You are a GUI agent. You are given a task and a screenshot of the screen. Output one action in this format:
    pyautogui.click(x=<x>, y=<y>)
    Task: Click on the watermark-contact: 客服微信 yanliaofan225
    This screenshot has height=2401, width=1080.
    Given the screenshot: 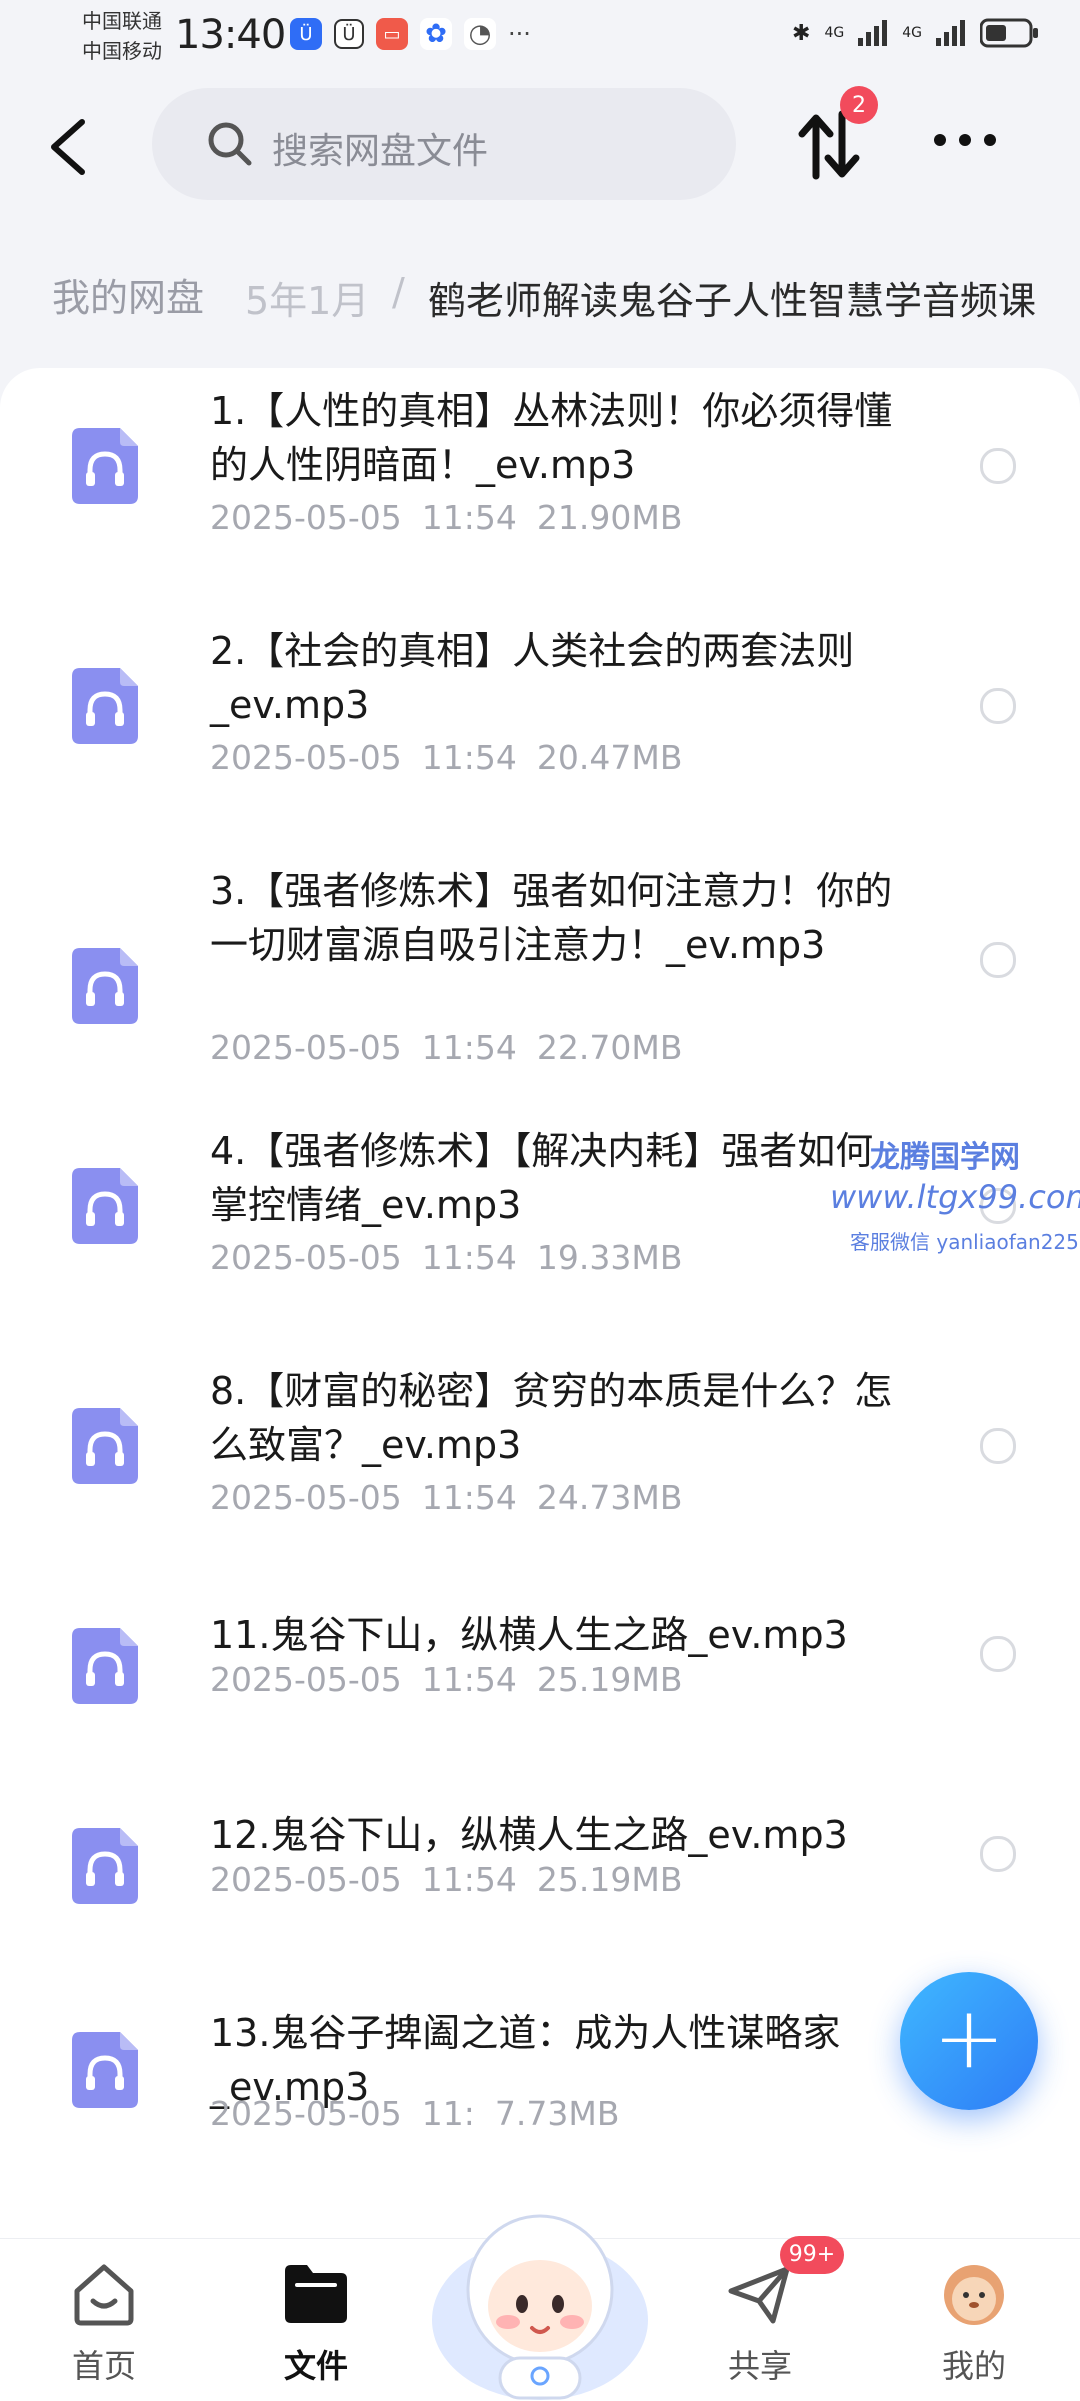 What is the action you would take?
    pyautogui.click(x=964, y=1242)
    